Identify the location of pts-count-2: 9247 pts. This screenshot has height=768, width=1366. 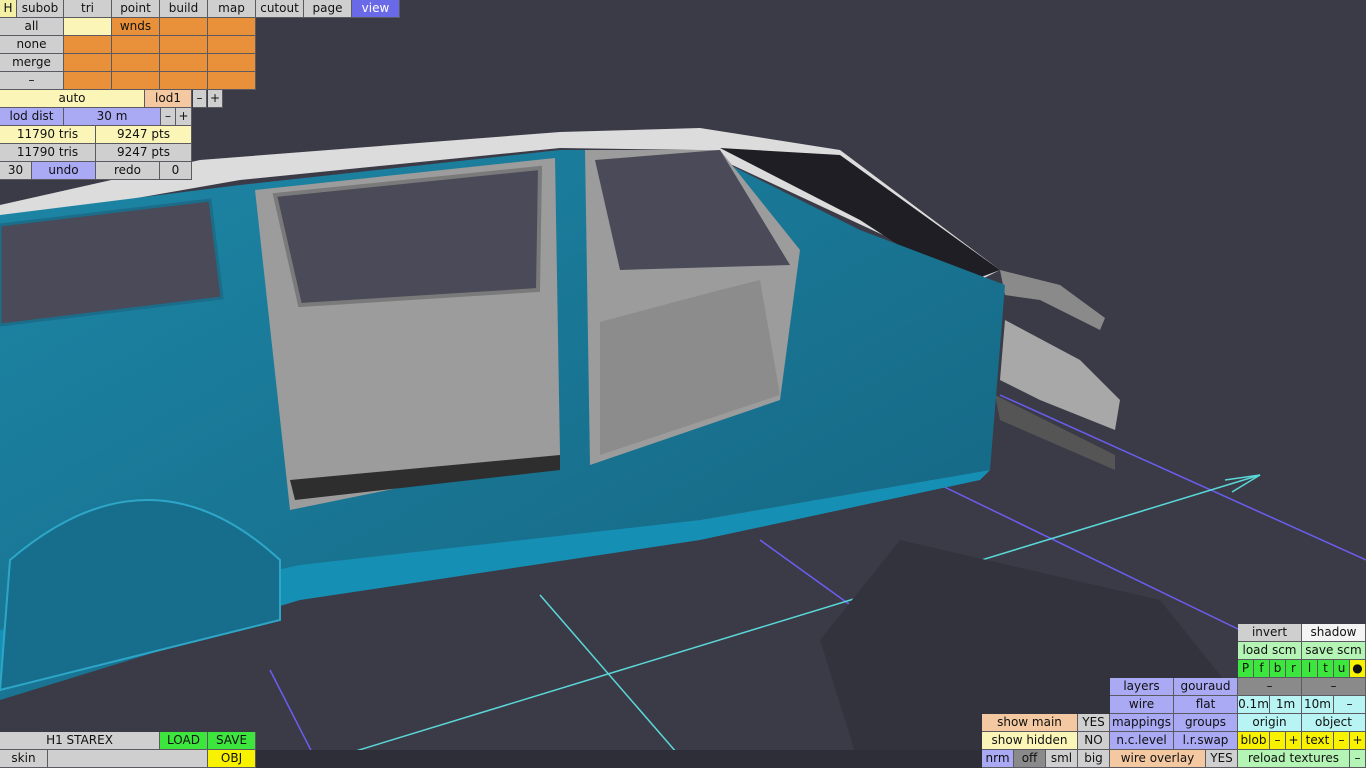
(144, 153).